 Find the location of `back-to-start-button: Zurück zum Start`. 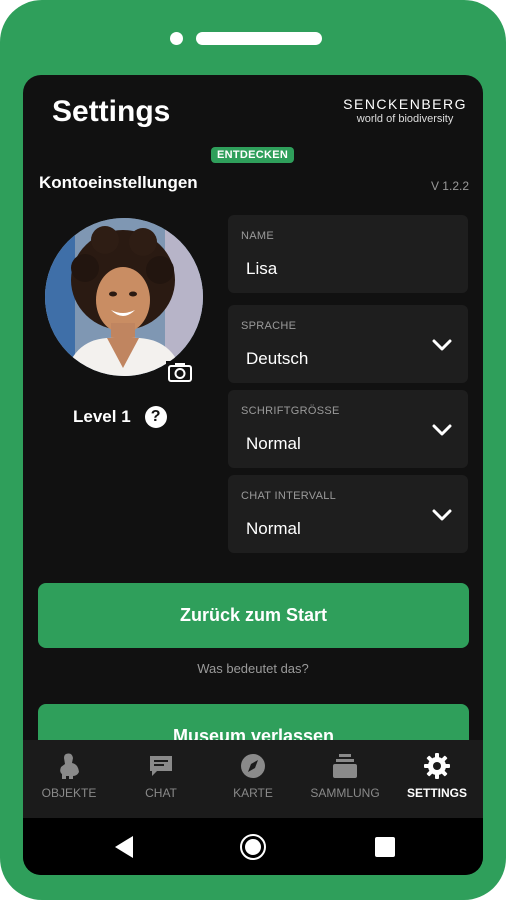

back-to-start-button: Zurück zum Start is located at coordinates (253, 615).